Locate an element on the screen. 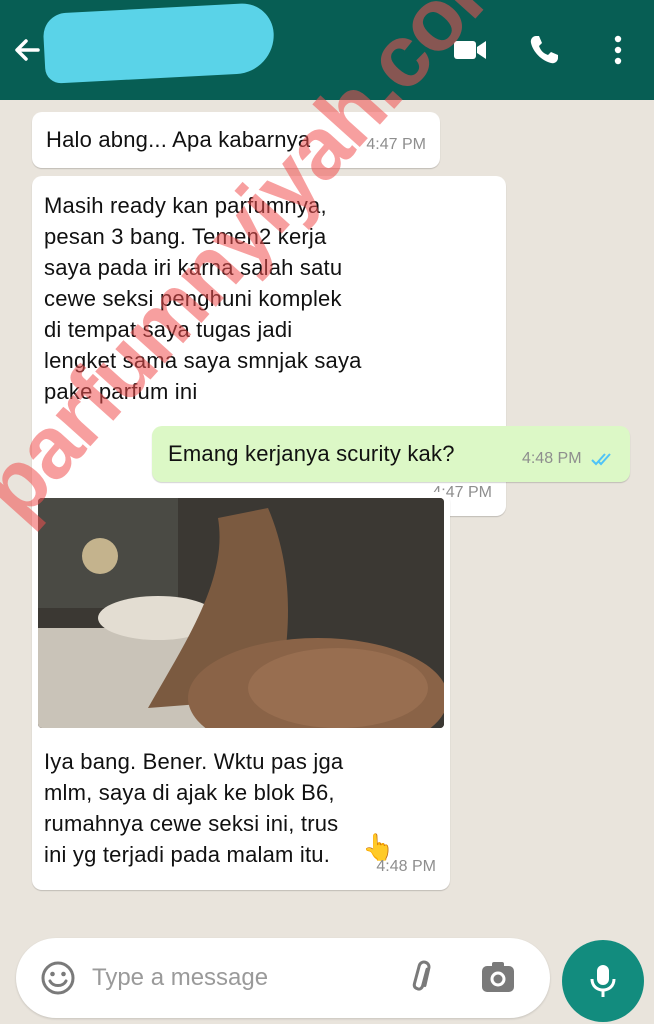  message-bubble-outgoing: Emang kerjanya scurity kak? 4:48 PM is located at coordinates (391, 454).